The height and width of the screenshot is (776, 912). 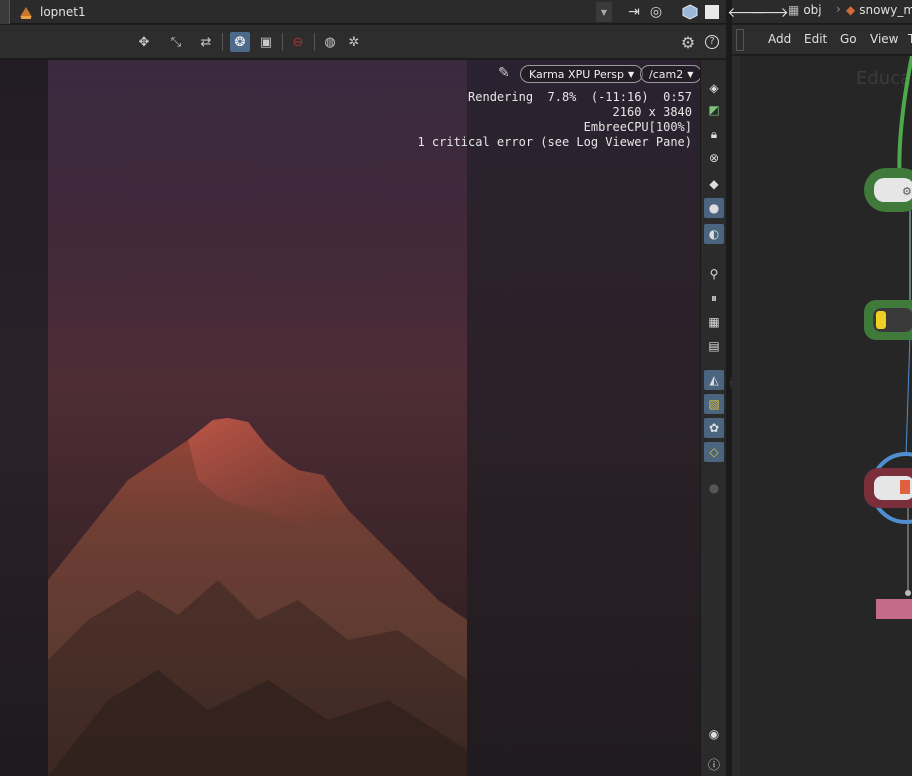 I want to click on stop-render-icon: ⊖, so click(x=298, y=42).